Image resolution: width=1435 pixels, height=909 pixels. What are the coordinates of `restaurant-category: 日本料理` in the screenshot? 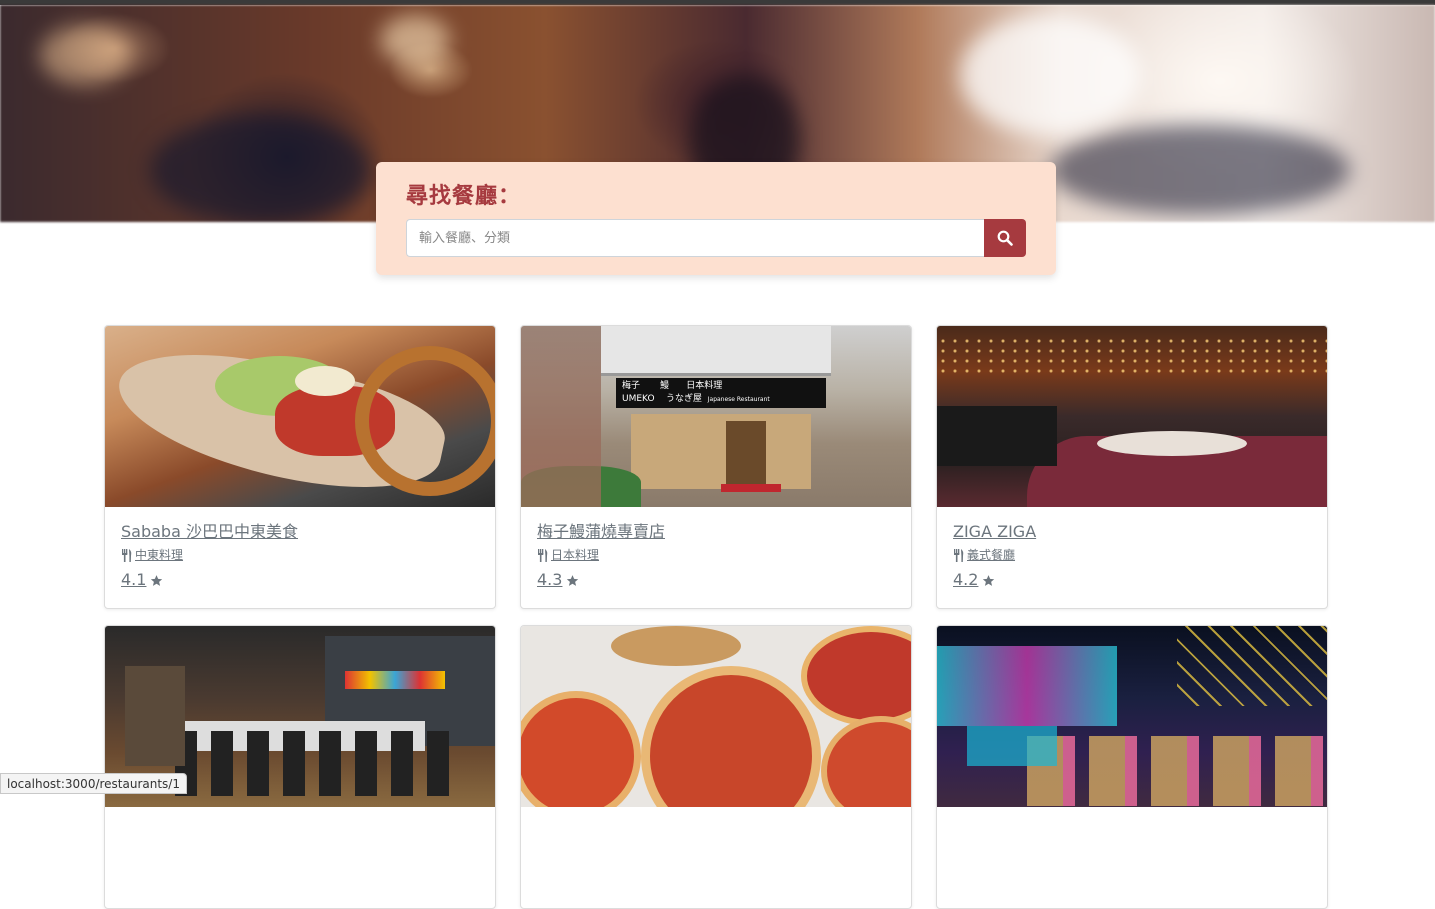 It's located at (716, 555).